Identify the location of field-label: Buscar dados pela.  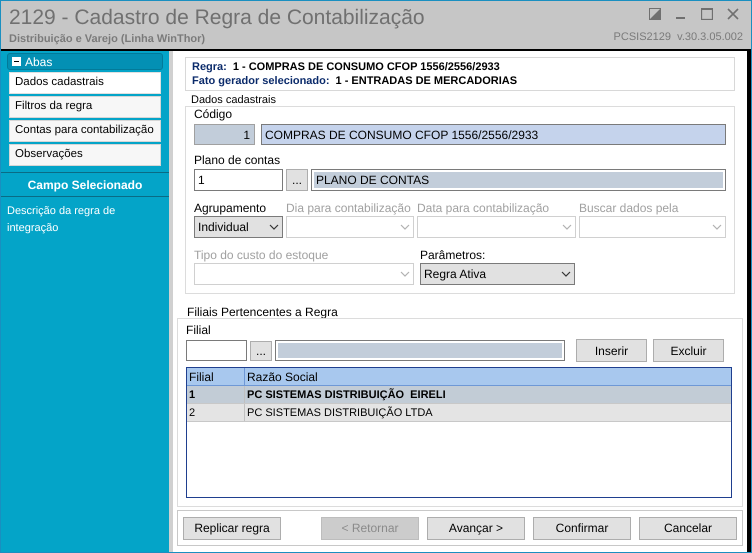
(629, 208).